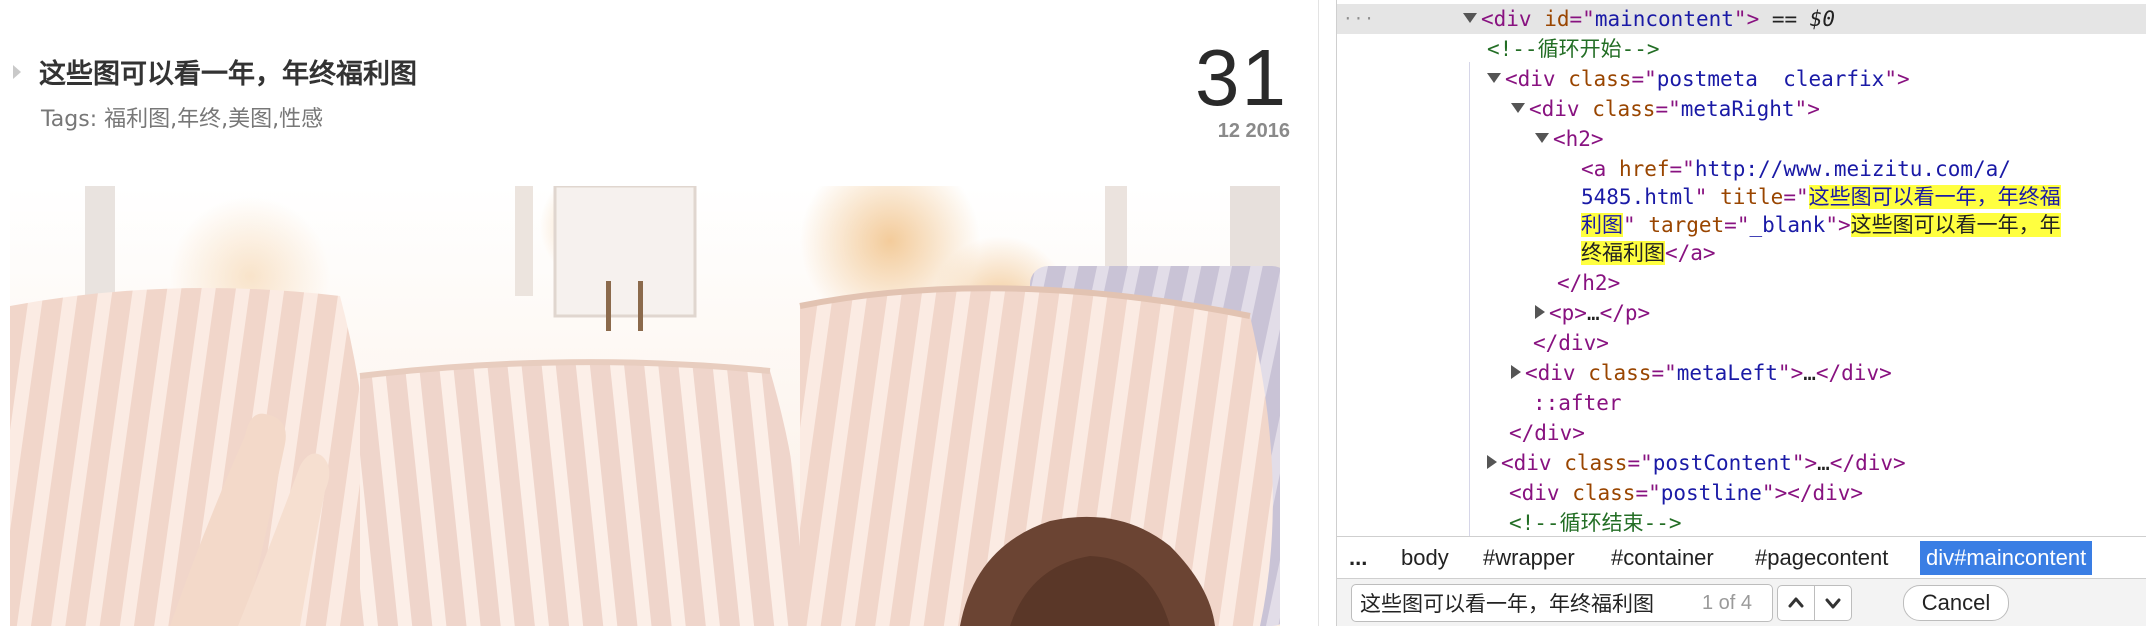  What do you see at coordinates (1741, 49) in the screenshot?
I see `dom-node-comment: <!--循环开始-->` at bounding box center [1741, 49].